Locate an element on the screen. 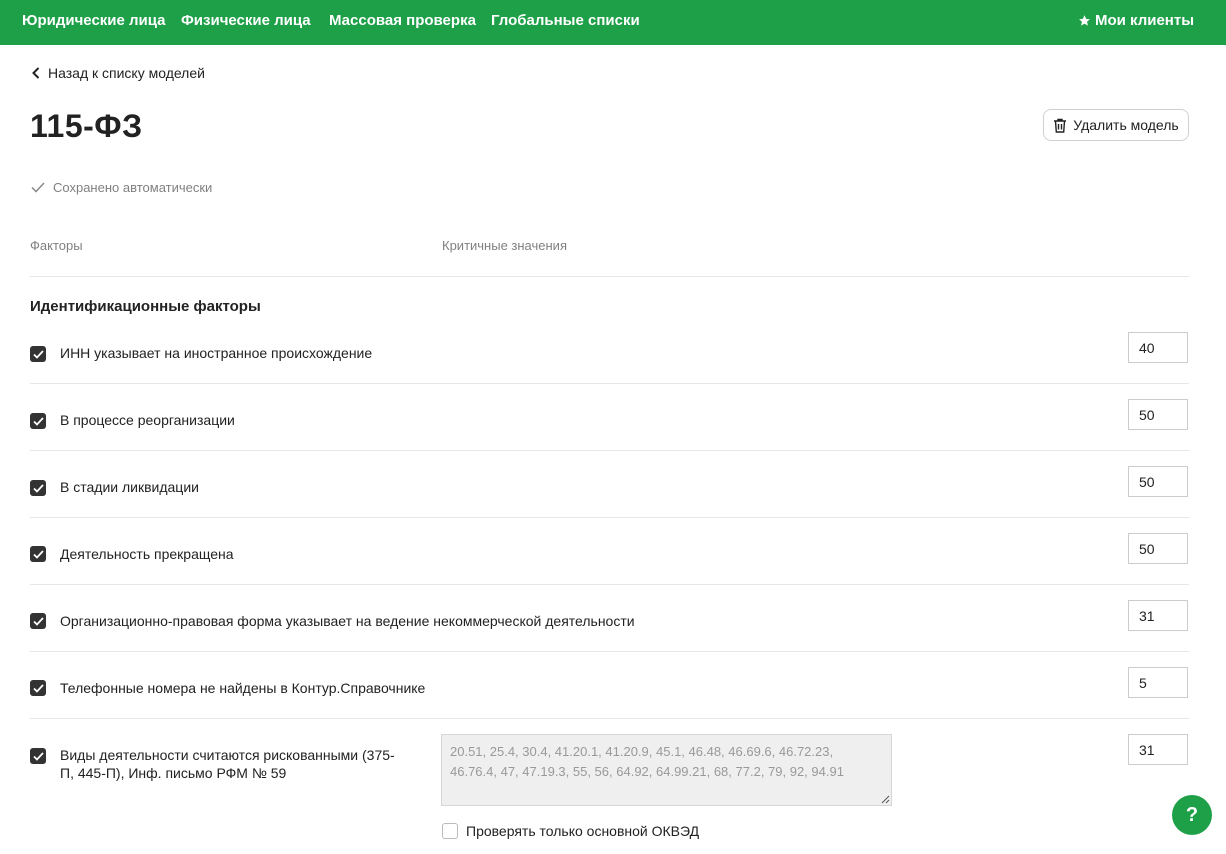 This screenshot has height=854, width=1226. back-link-label: Назад к списку моделей is located at coordinates (126, 73).